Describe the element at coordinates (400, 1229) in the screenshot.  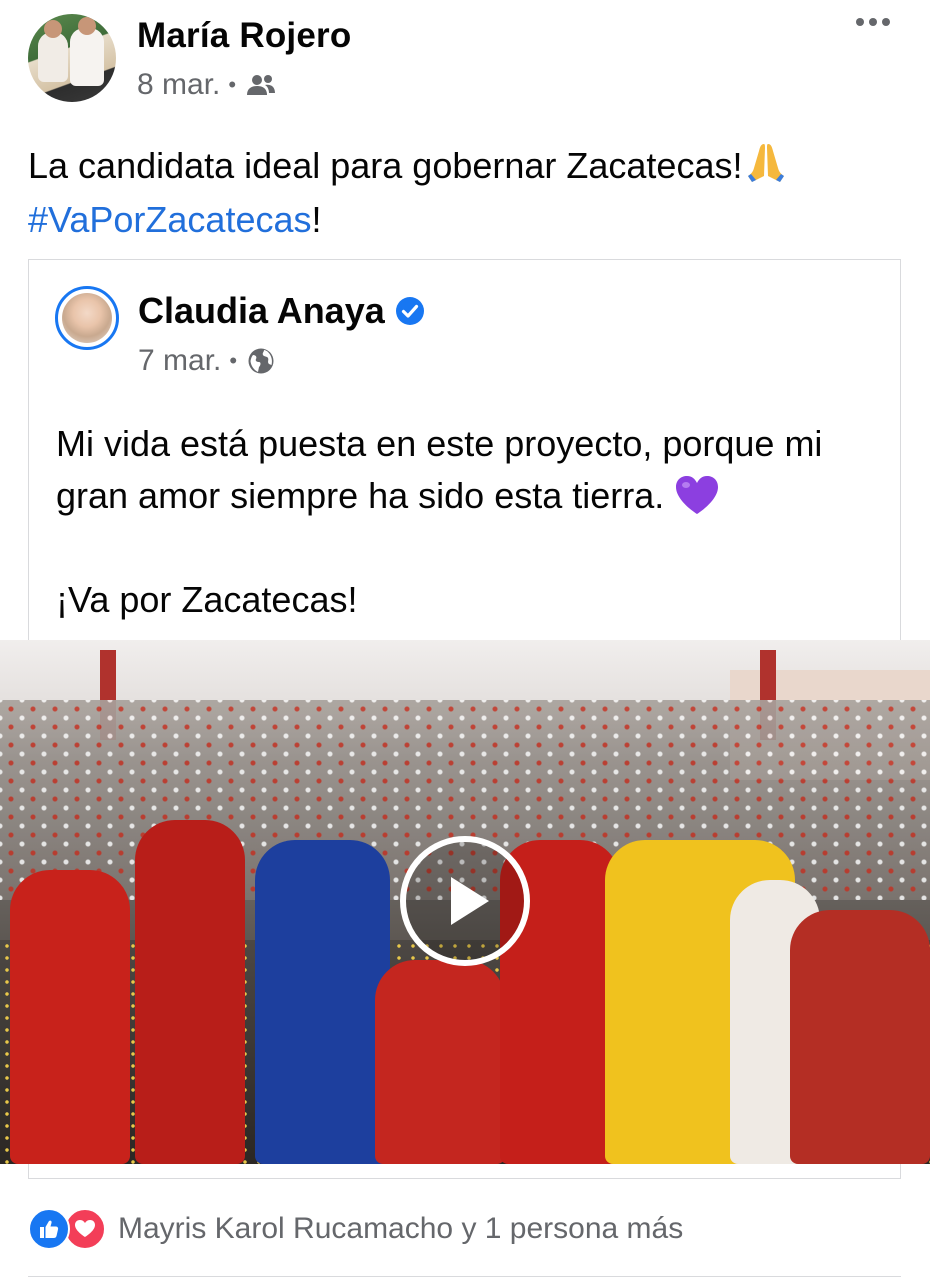
I see `reactions-text: Mayris Karol Rucamacho y 1 persona más` at that location.